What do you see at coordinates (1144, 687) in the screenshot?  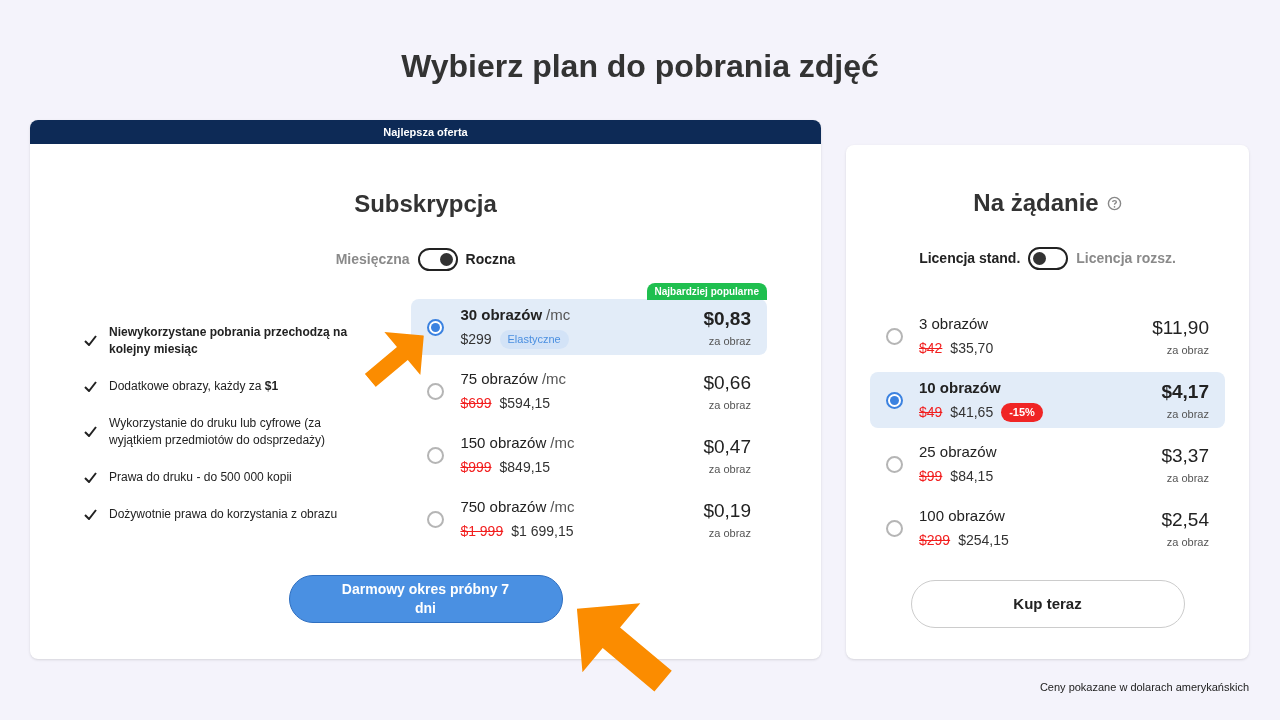 I see `currency-note: Ceny pokazane w dolarach amerykańskich` at bounding box center [1144, 687].